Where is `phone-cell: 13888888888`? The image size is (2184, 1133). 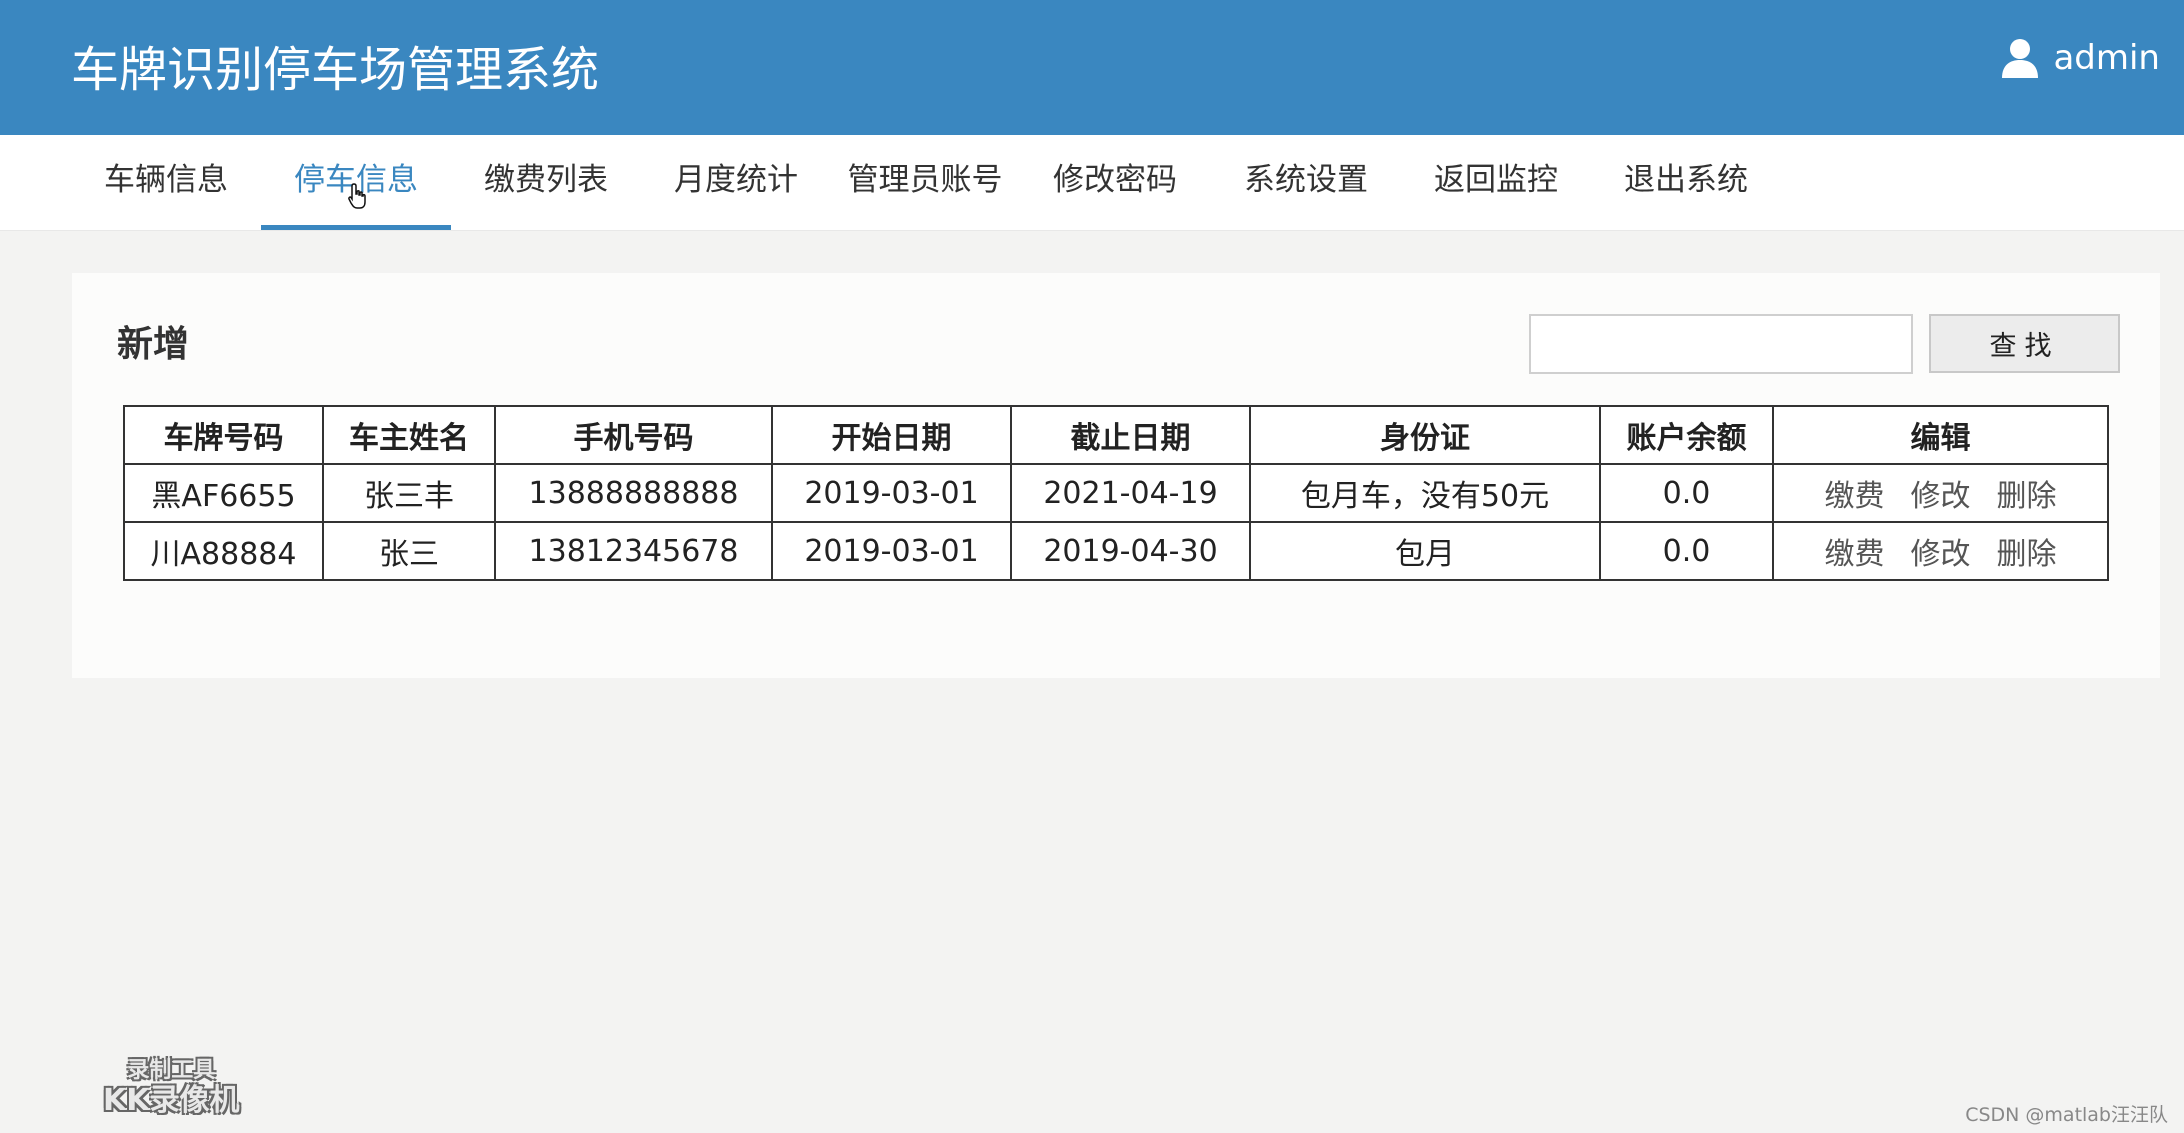 phone-cell: 13888888888 is located at coordinates (633, 493).